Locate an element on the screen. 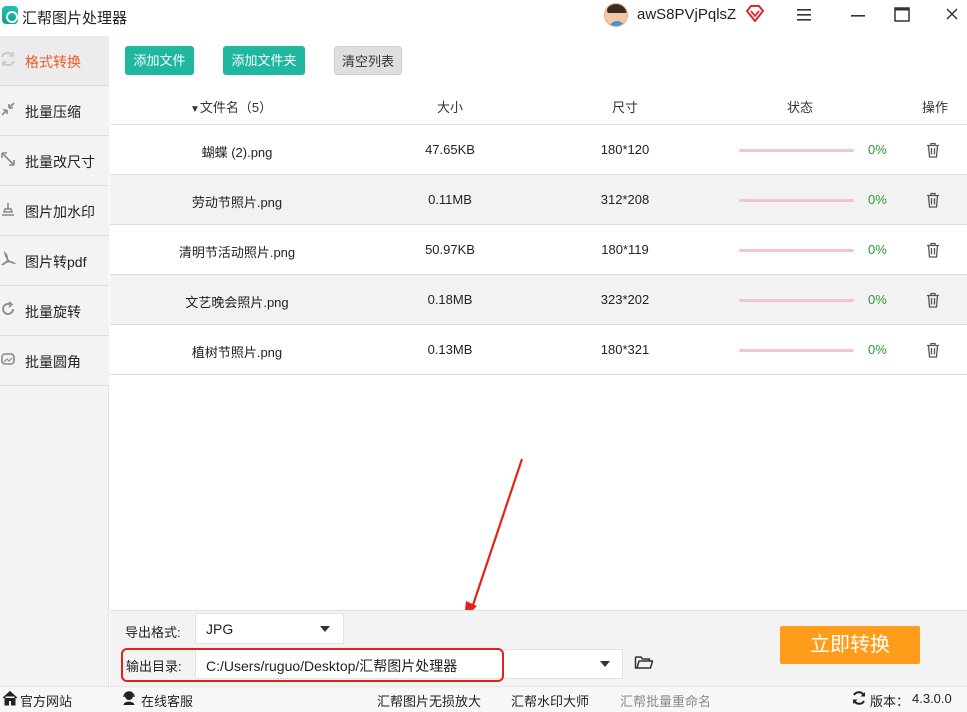  sidebar-item-label: 批量压缩 is located at coordinates (53, 112).